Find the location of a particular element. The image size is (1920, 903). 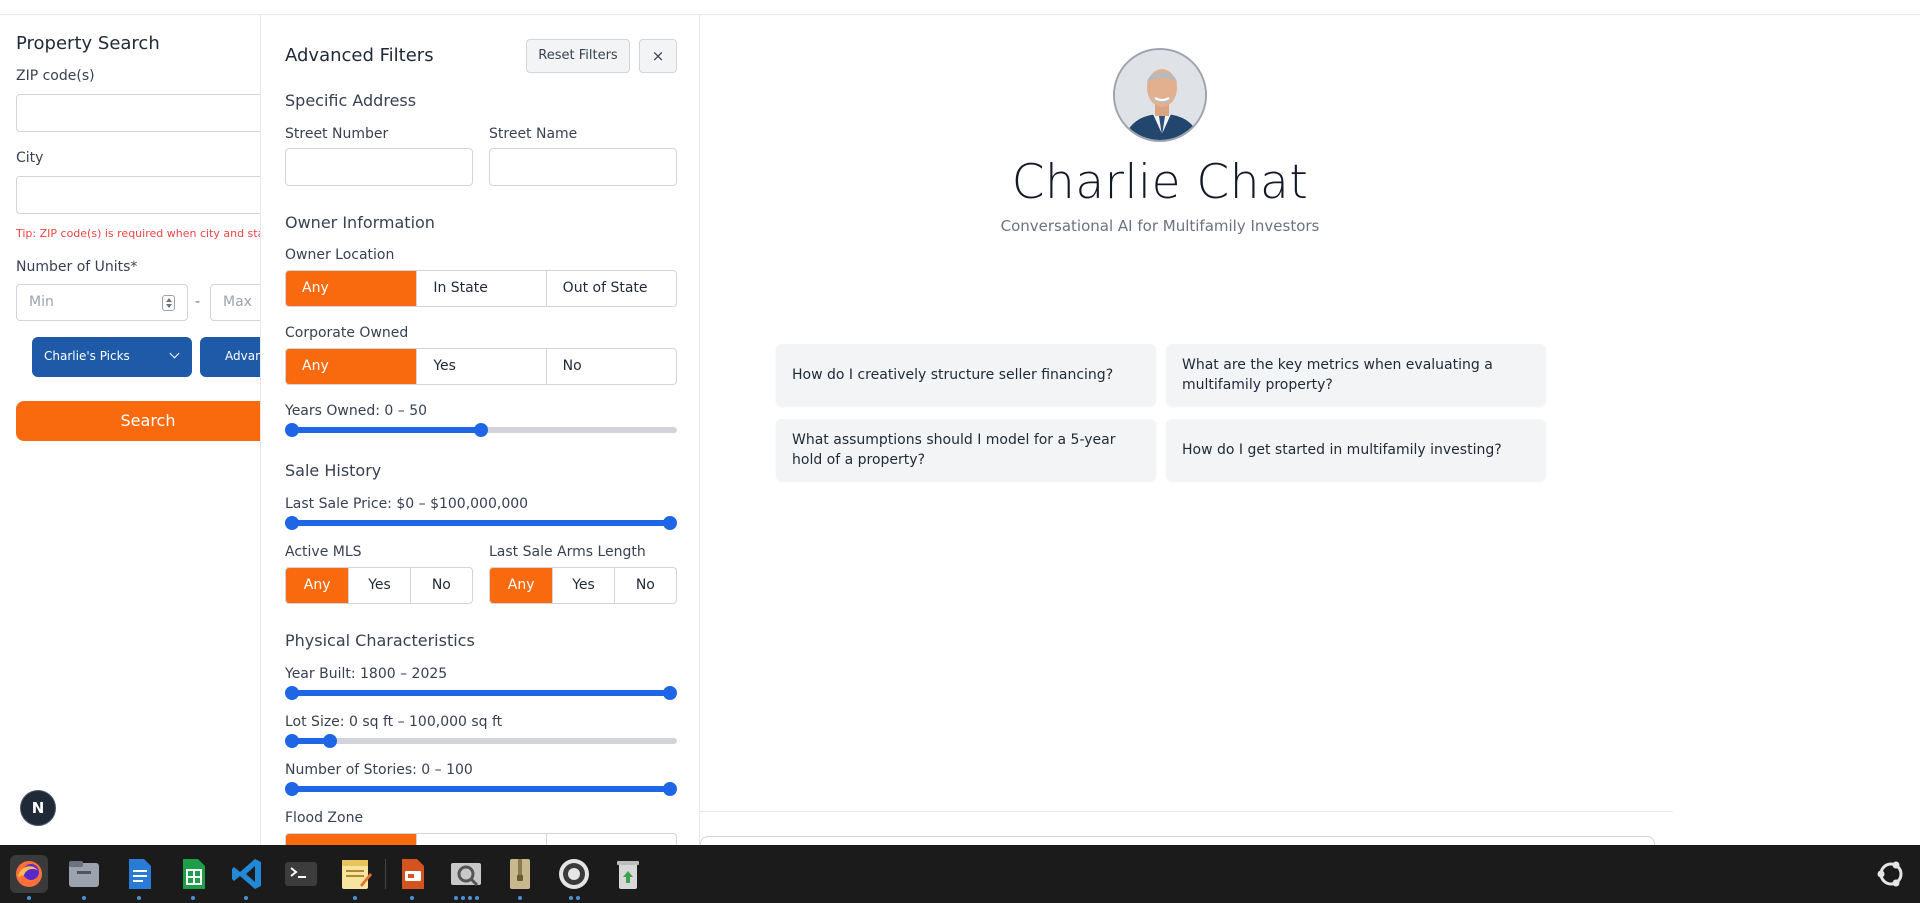

street-number-input is located at coordinates (379, 167).